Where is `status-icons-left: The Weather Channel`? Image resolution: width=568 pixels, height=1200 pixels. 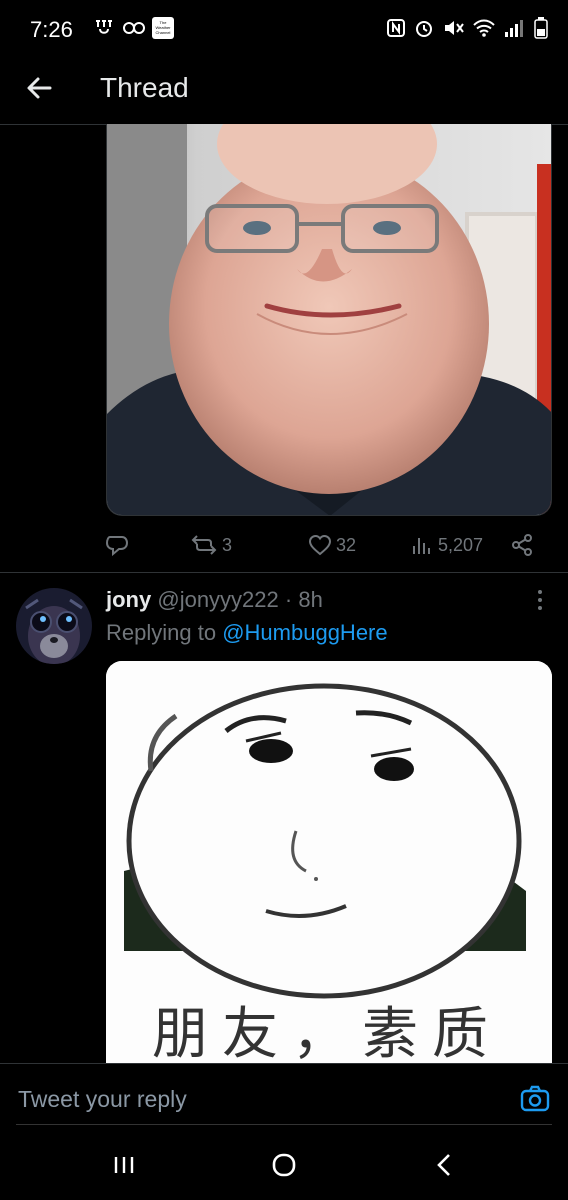
status-icons-left: The Weather Channel is located at coordinates (134, 28).